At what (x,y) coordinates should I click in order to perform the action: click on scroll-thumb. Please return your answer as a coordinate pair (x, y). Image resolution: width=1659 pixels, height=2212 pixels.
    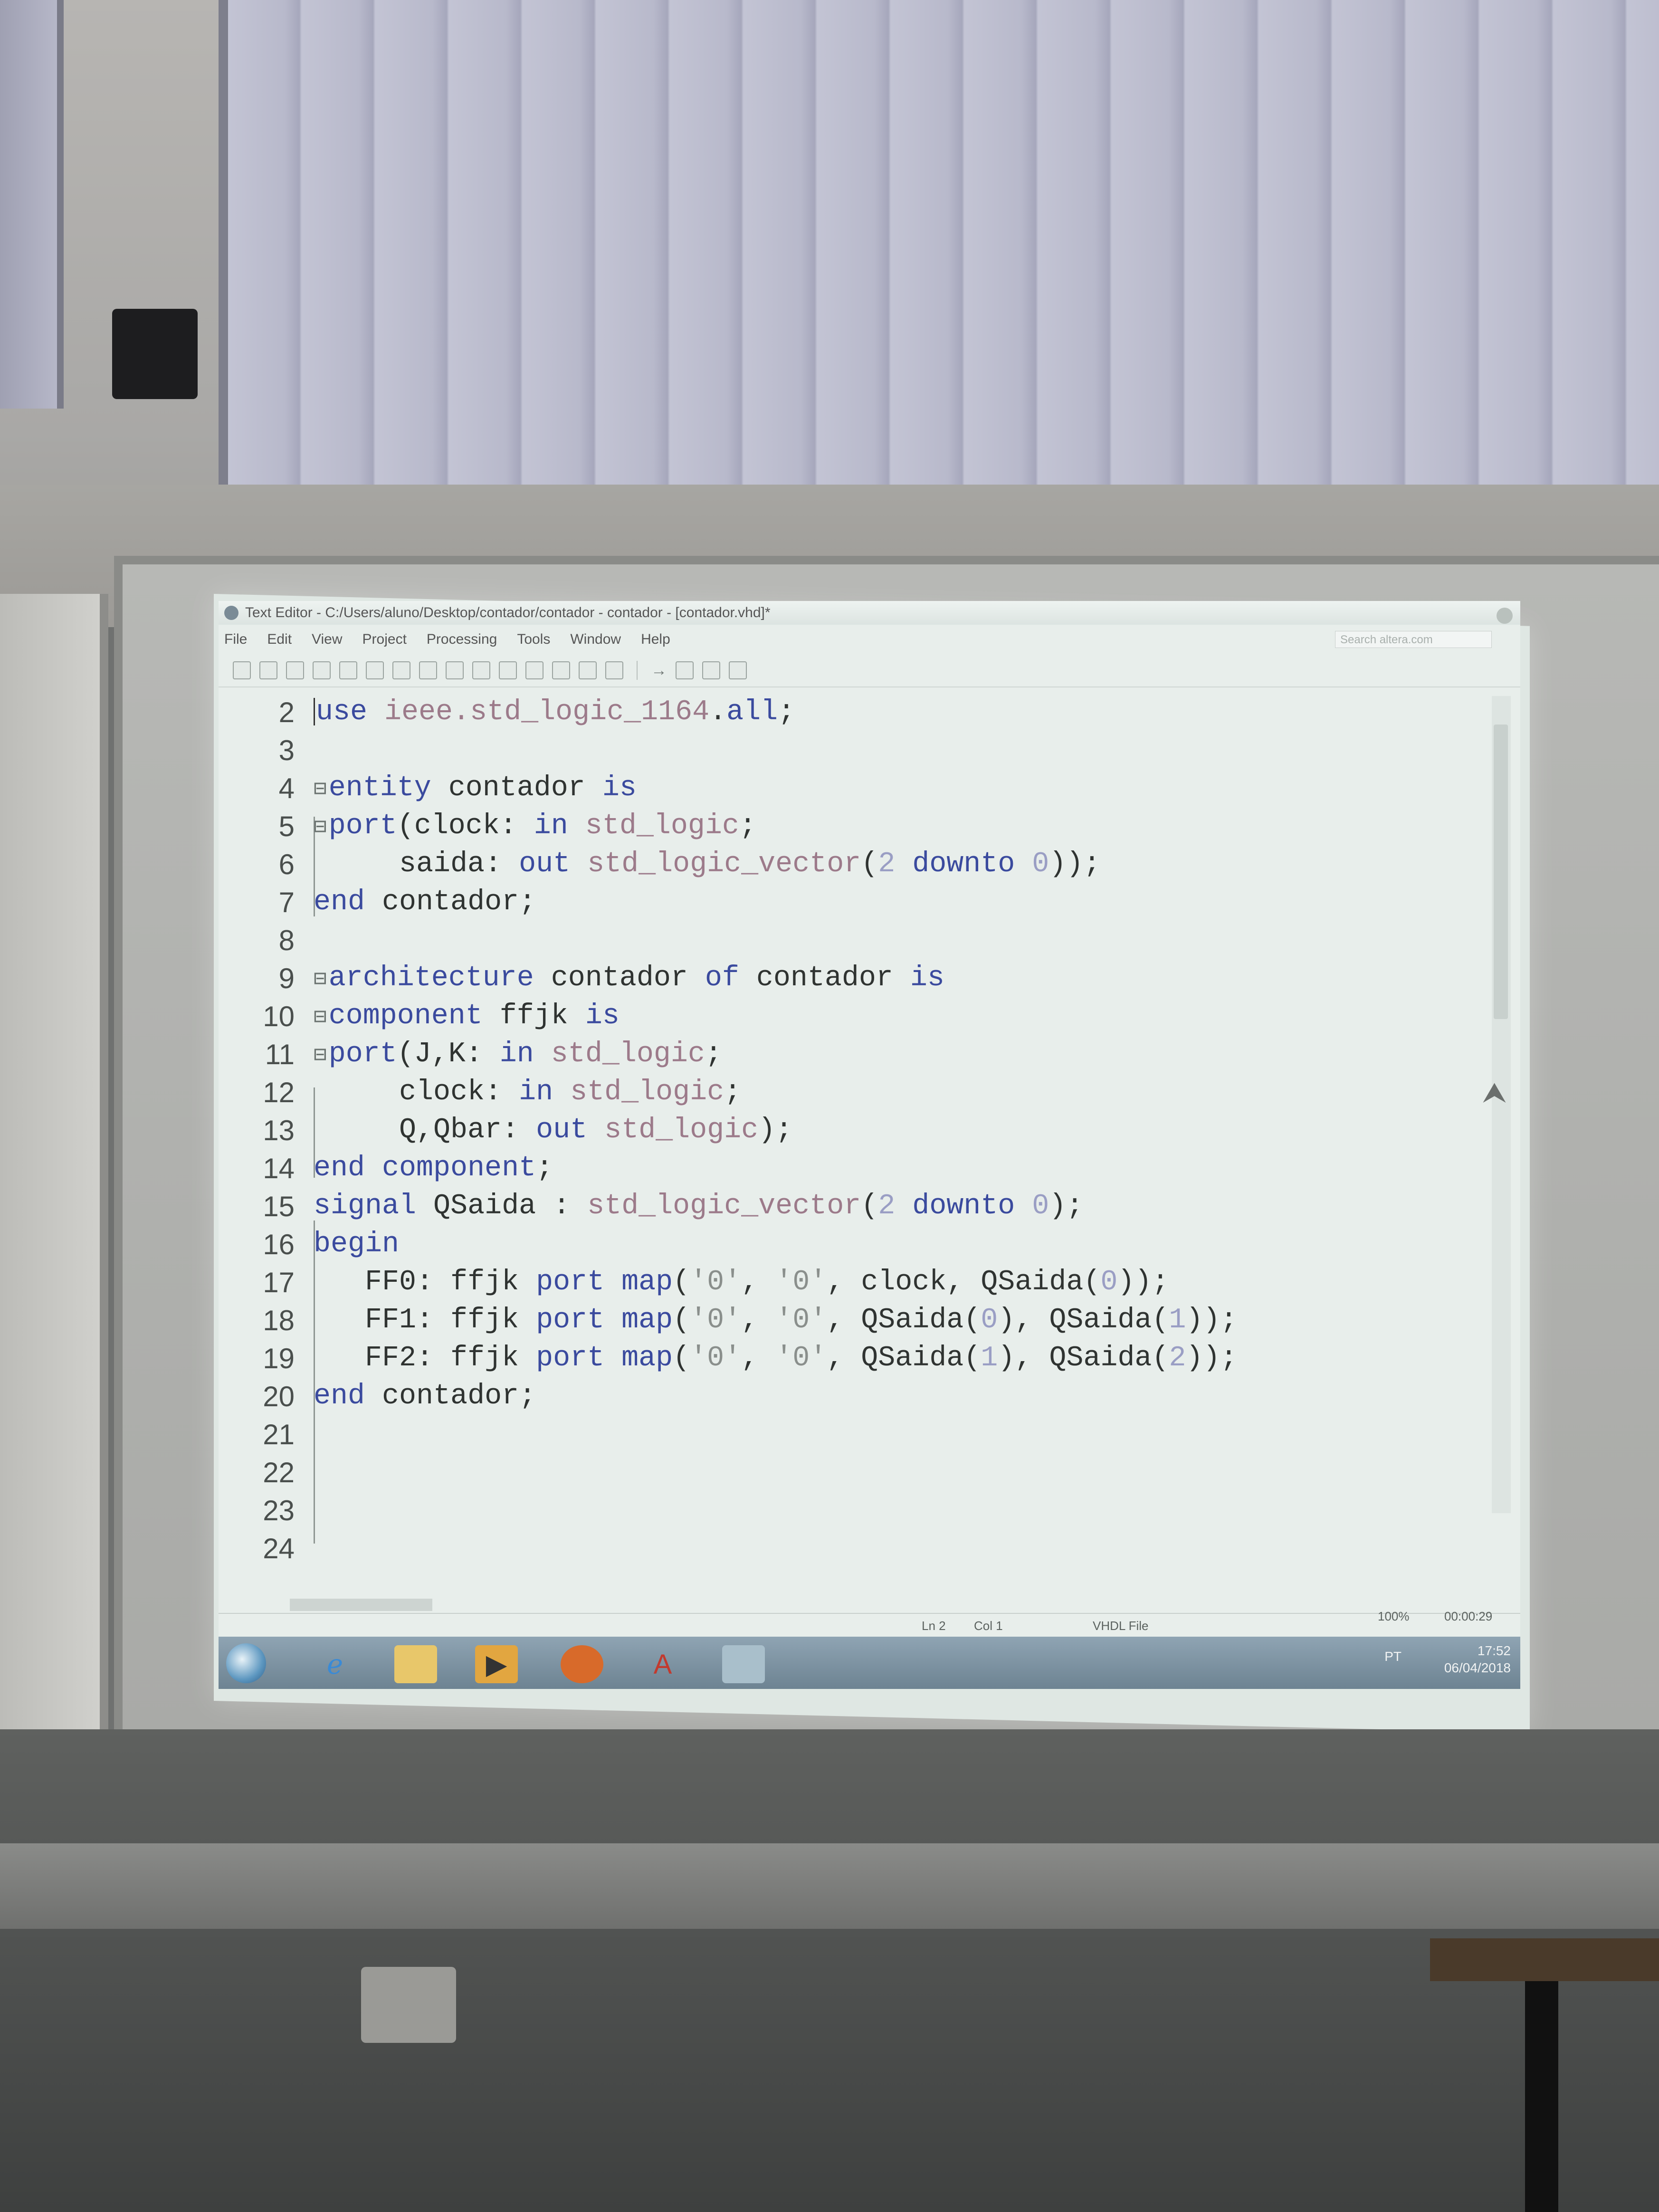
    Looking at the image, I should click on (1501, 872).